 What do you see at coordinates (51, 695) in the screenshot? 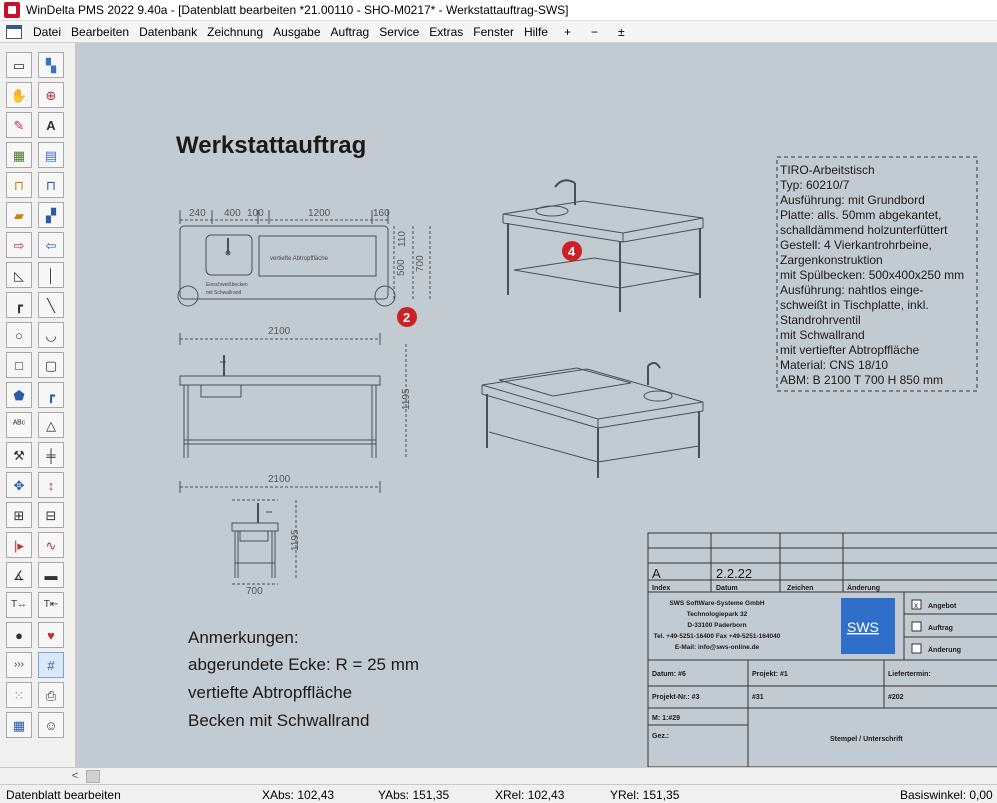
I see `printer-icon: ⎙` at bounding box center [51, 695].